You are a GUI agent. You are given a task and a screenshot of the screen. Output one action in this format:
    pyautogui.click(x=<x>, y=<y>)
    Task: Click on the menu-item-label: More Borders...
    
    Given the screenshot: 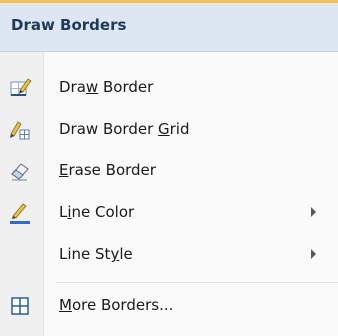 What is the action you would take?
    pyautogui.click(x=116, y=305)
    